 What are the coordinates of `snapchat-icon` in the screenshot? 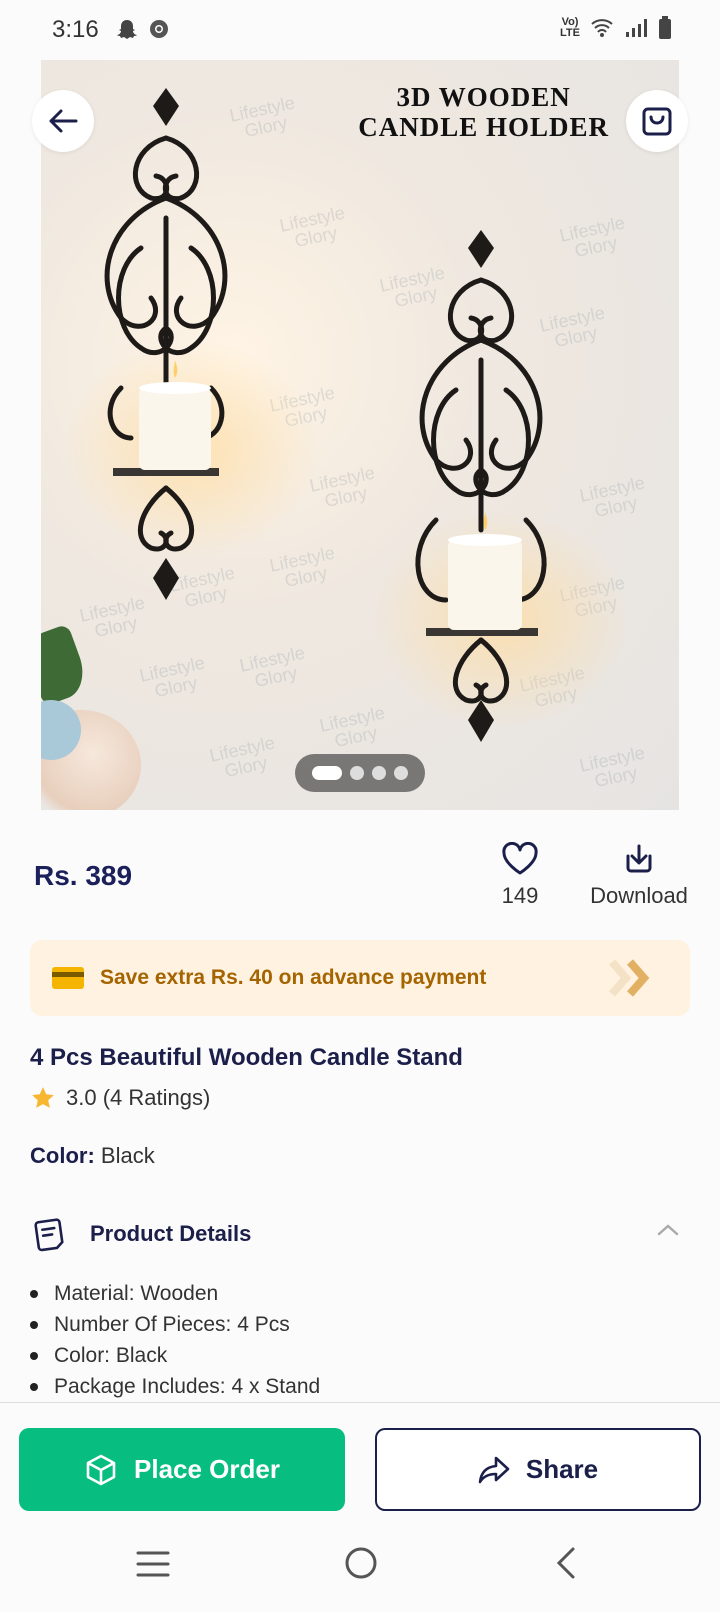 It's located at (127, 29).